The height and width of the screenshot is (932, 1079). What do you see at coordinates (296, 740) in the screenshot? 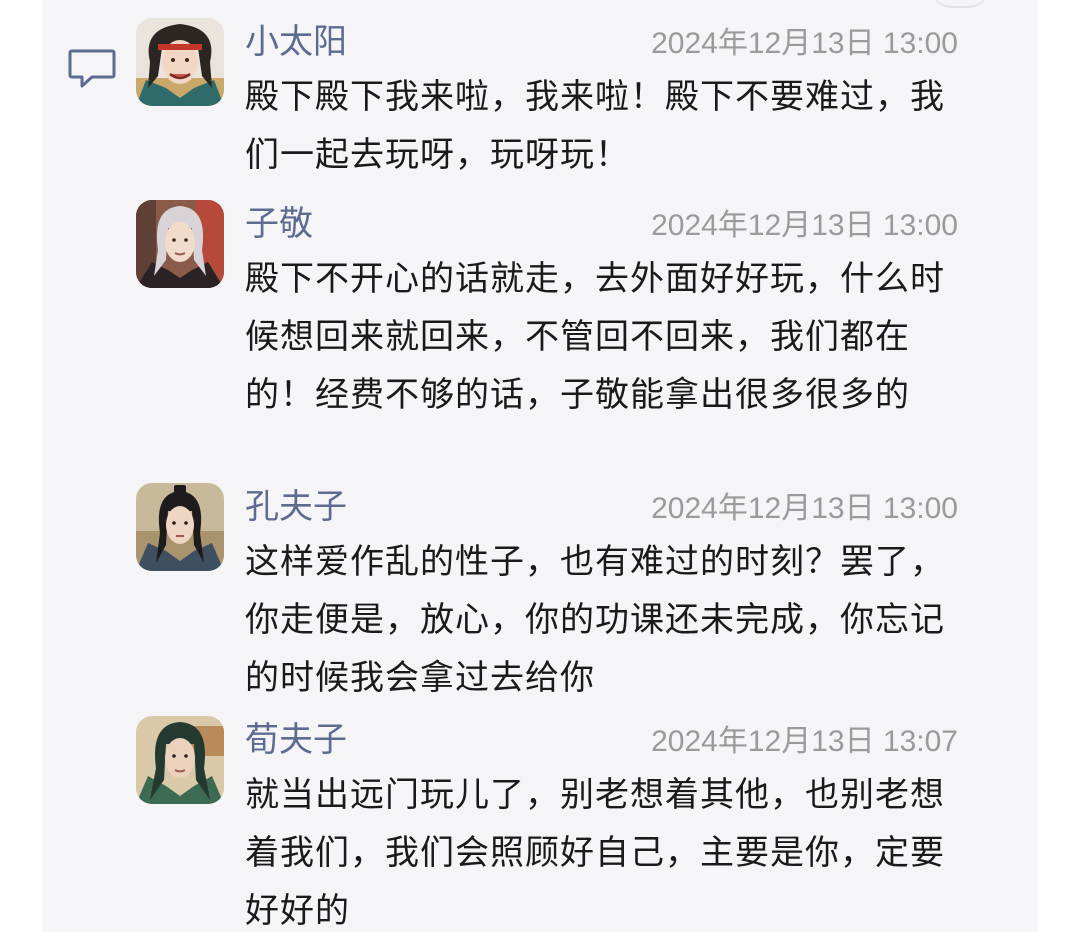
I see `commenter-name: 荀夫子` at bounding box center [296, 740].